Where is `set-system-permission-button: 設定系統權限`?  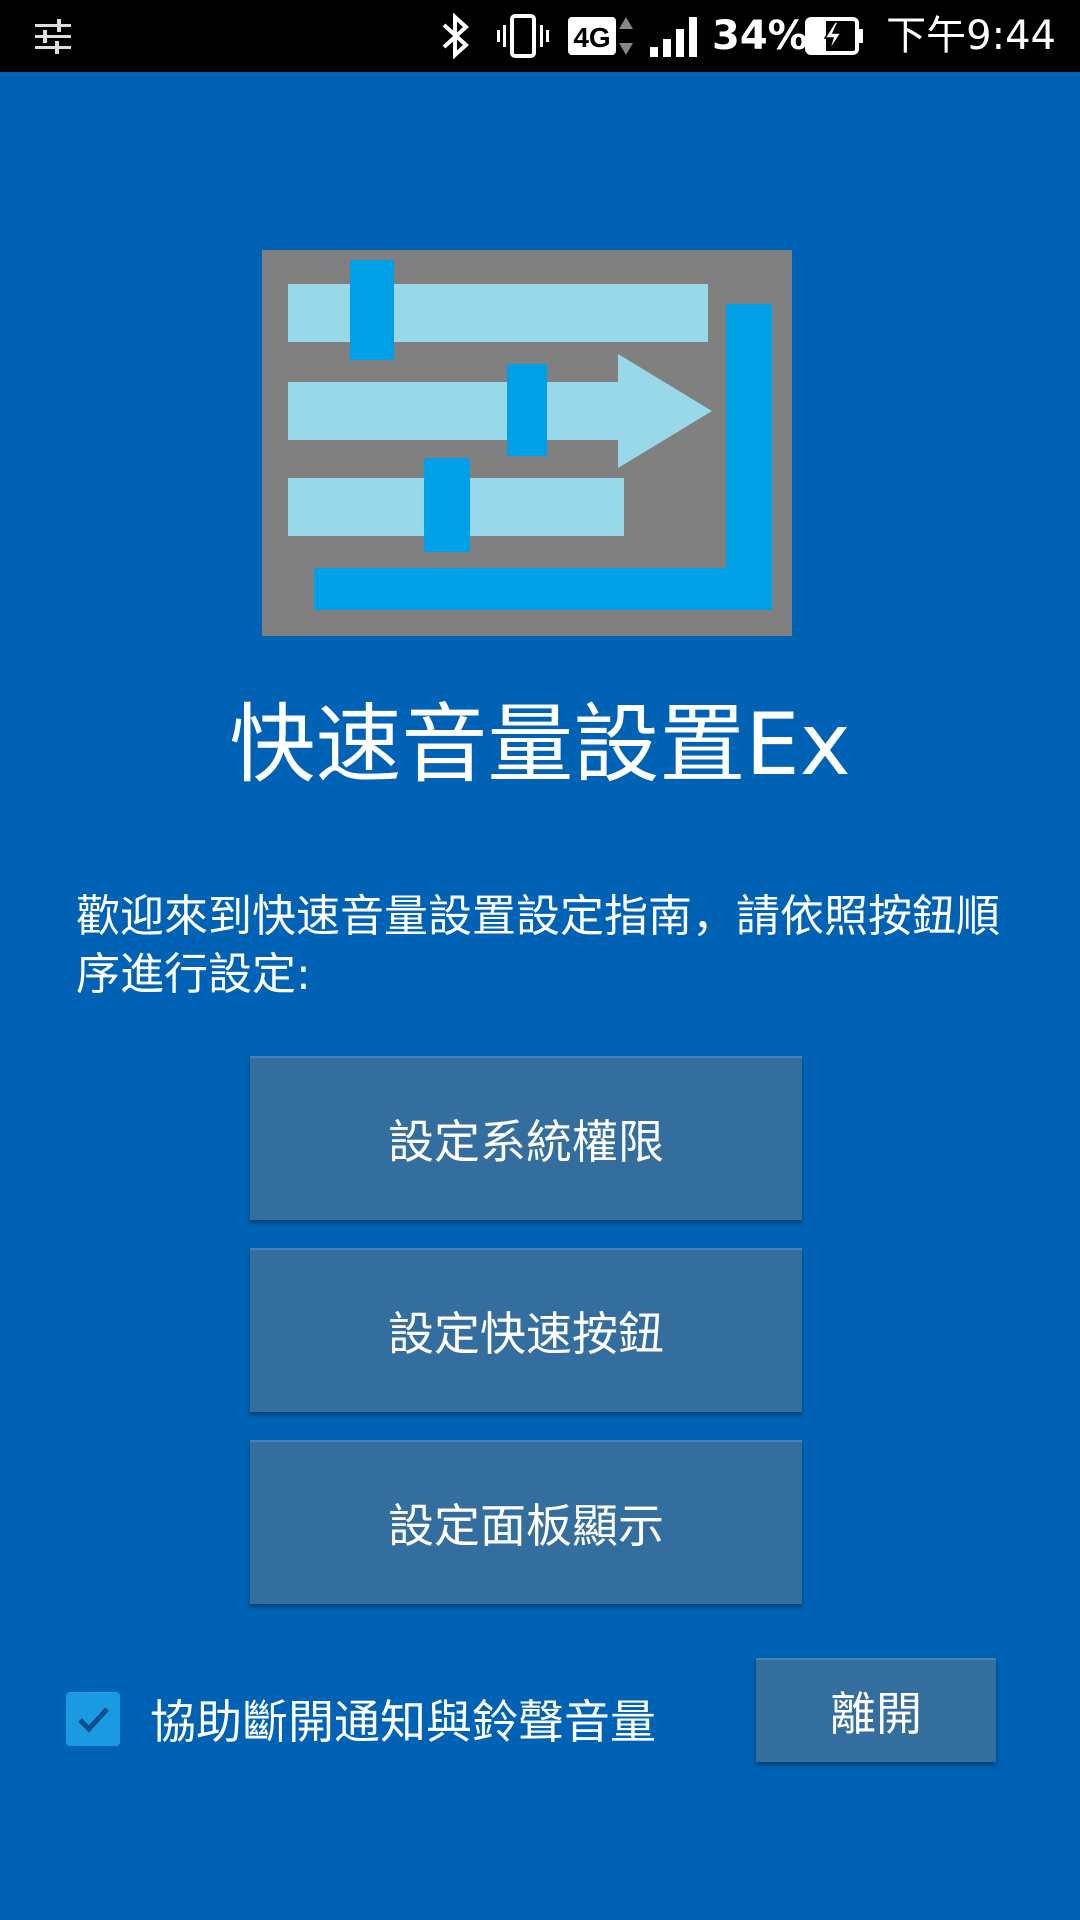 set-system-permission-button: 設定系統權限 is located at coordinates (526, 1138).